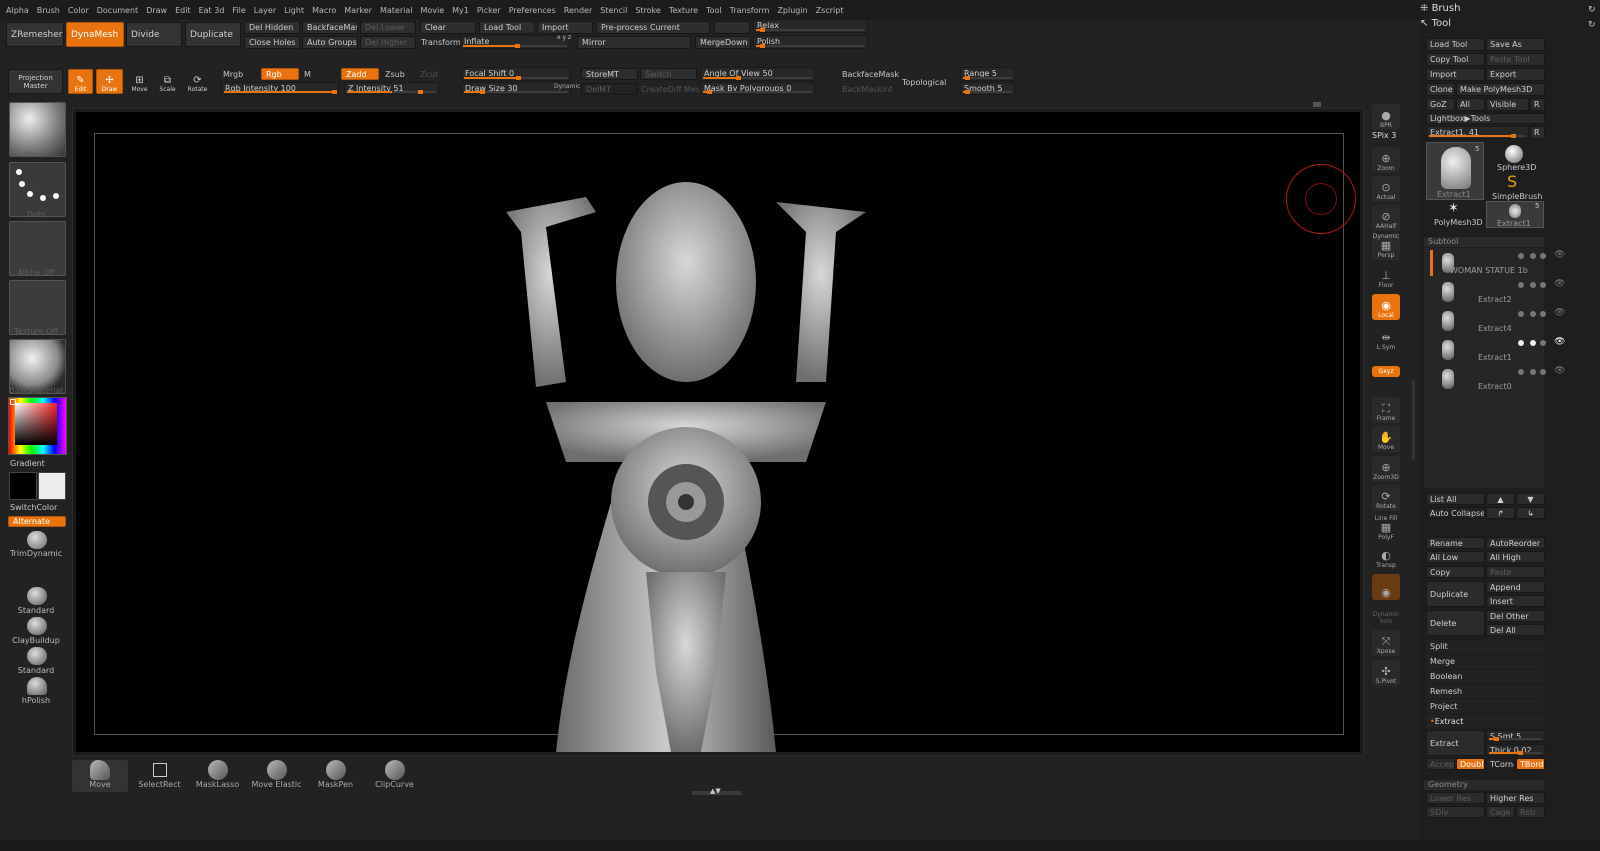 Image resolution: width=1600 pixels, height=851 pixels. I want to click on frame-button: ⛶ Frame, so click(1386, 410).